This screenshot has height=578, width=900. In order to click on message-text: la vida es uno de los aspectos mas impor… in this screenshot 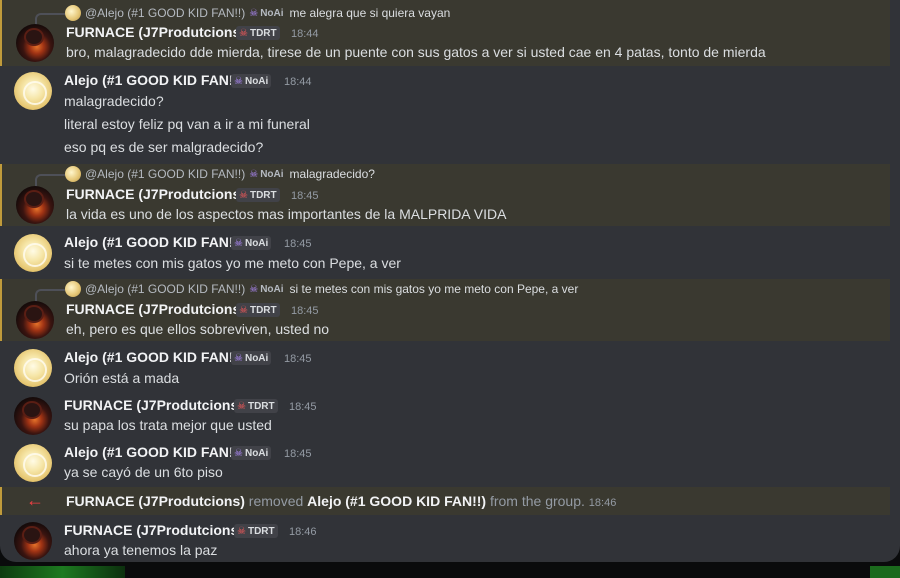, I will do `click(286, 214)`.